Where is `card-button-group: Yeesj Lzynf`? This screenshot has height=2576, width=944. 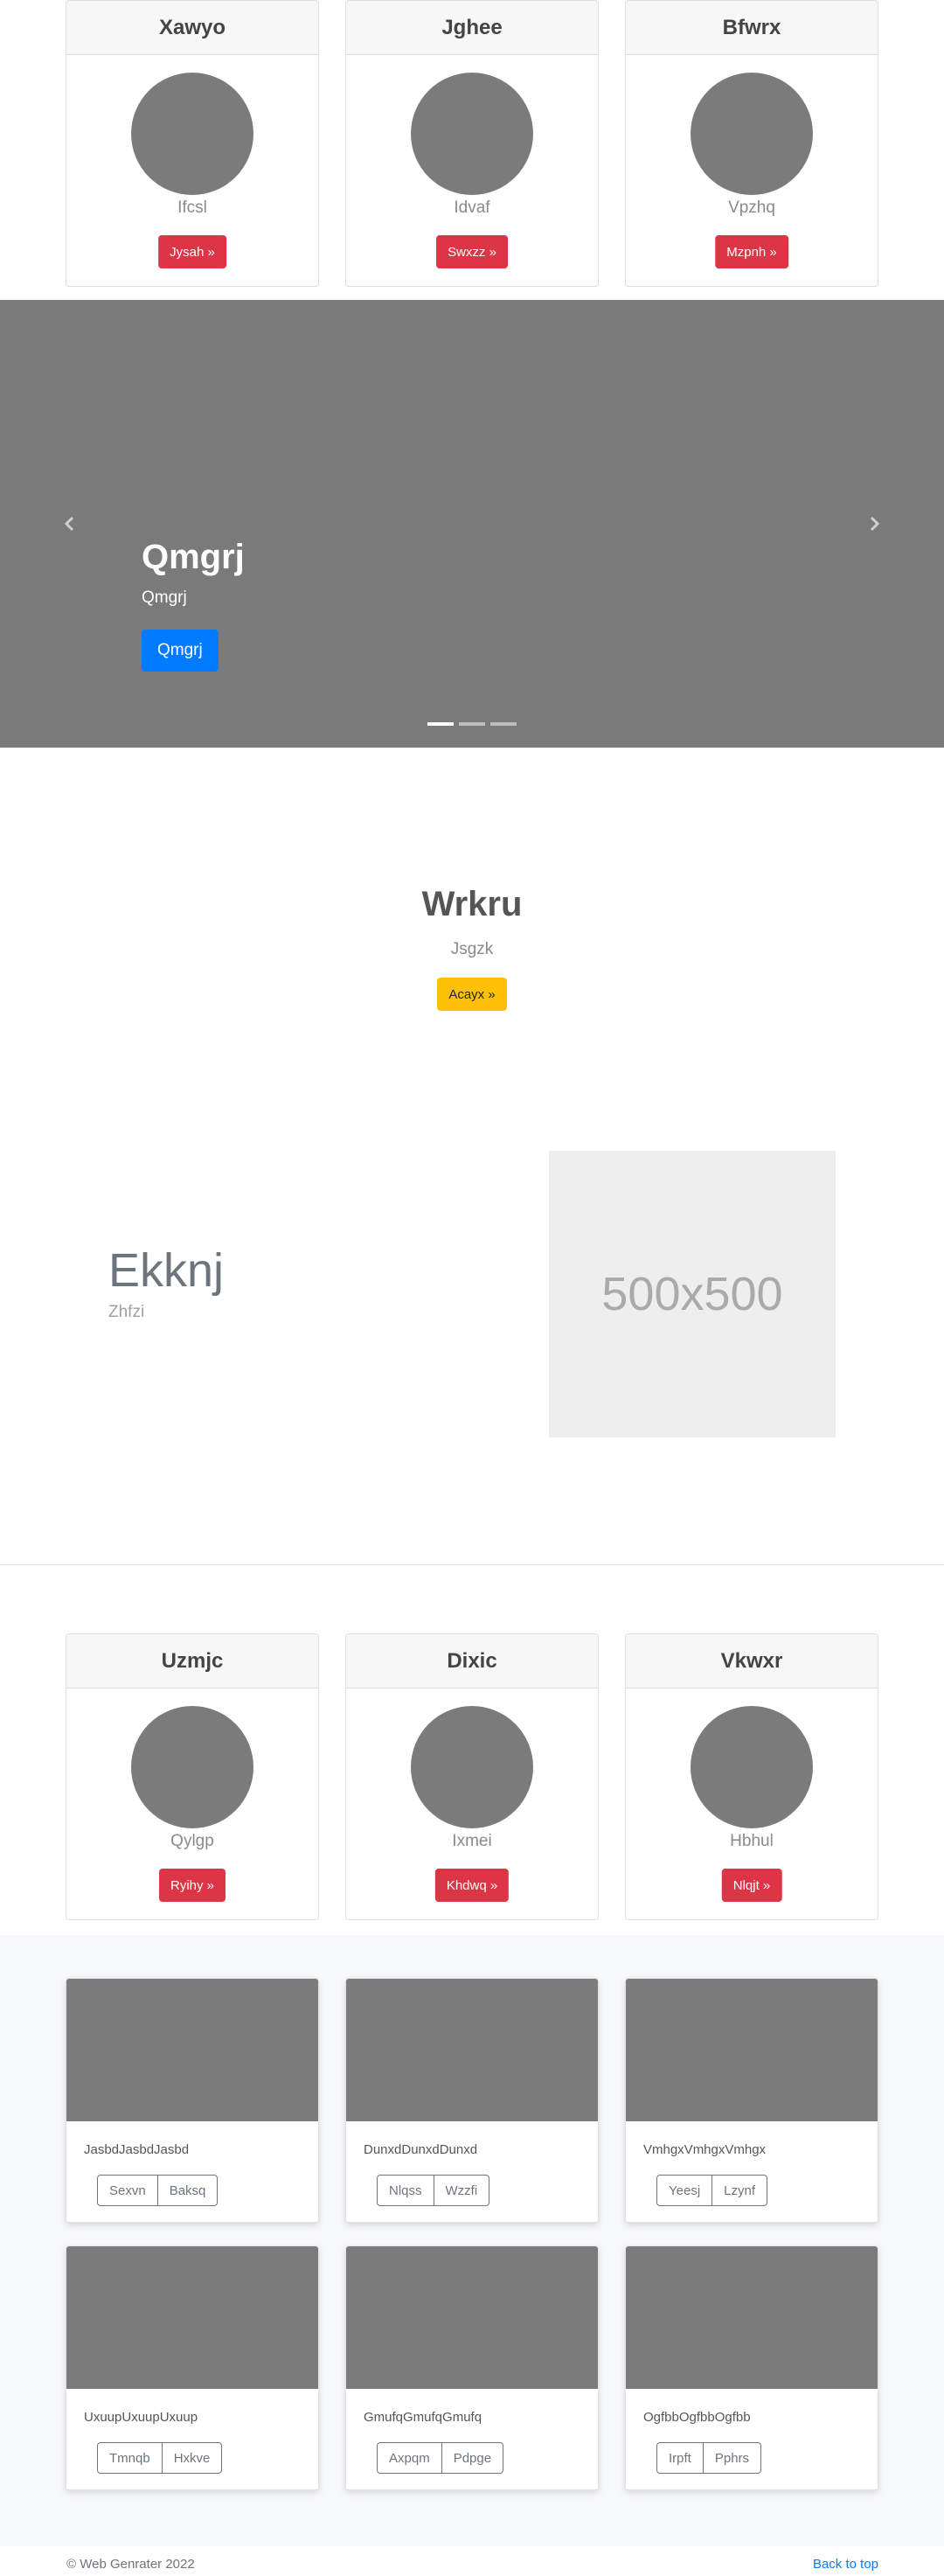
card-button-group: Yeesj Lzynf is located at coordinates (712, 2190).